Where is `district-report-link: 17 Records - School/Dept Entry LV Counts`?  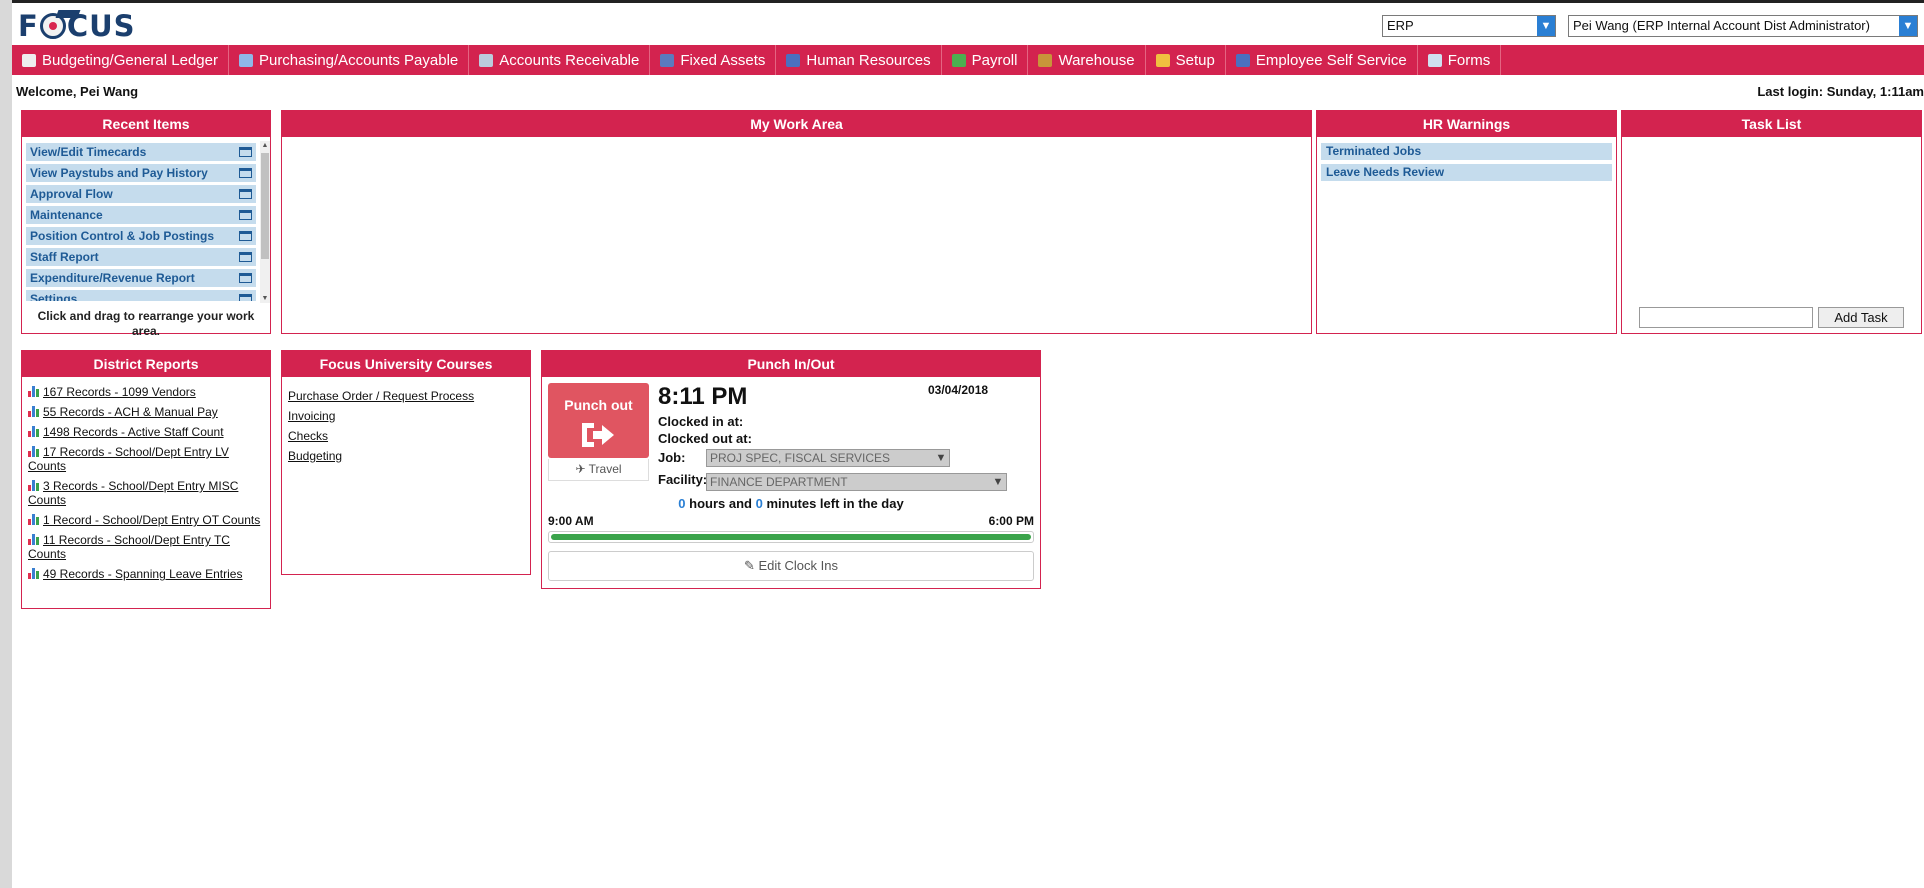 district-report-link: 17 Records - School/Dept Entry LV Counts is located at coordinates (128, 459).